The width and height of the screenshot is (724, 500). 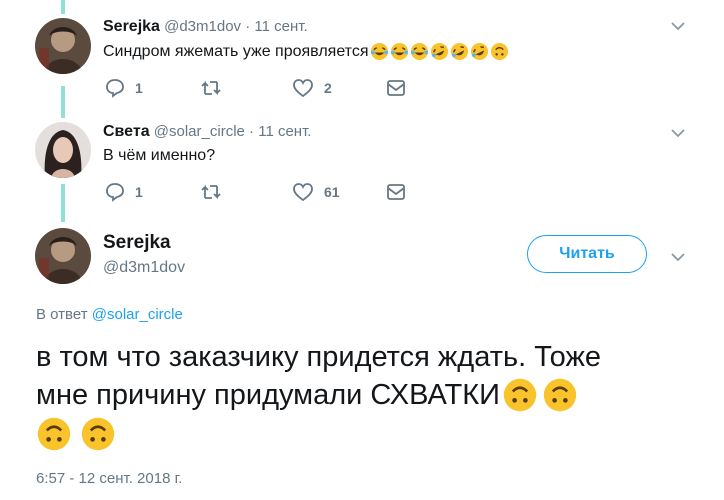 I want to click on reply-context: В ответ @solar_circle, so click(x=109, y=314).